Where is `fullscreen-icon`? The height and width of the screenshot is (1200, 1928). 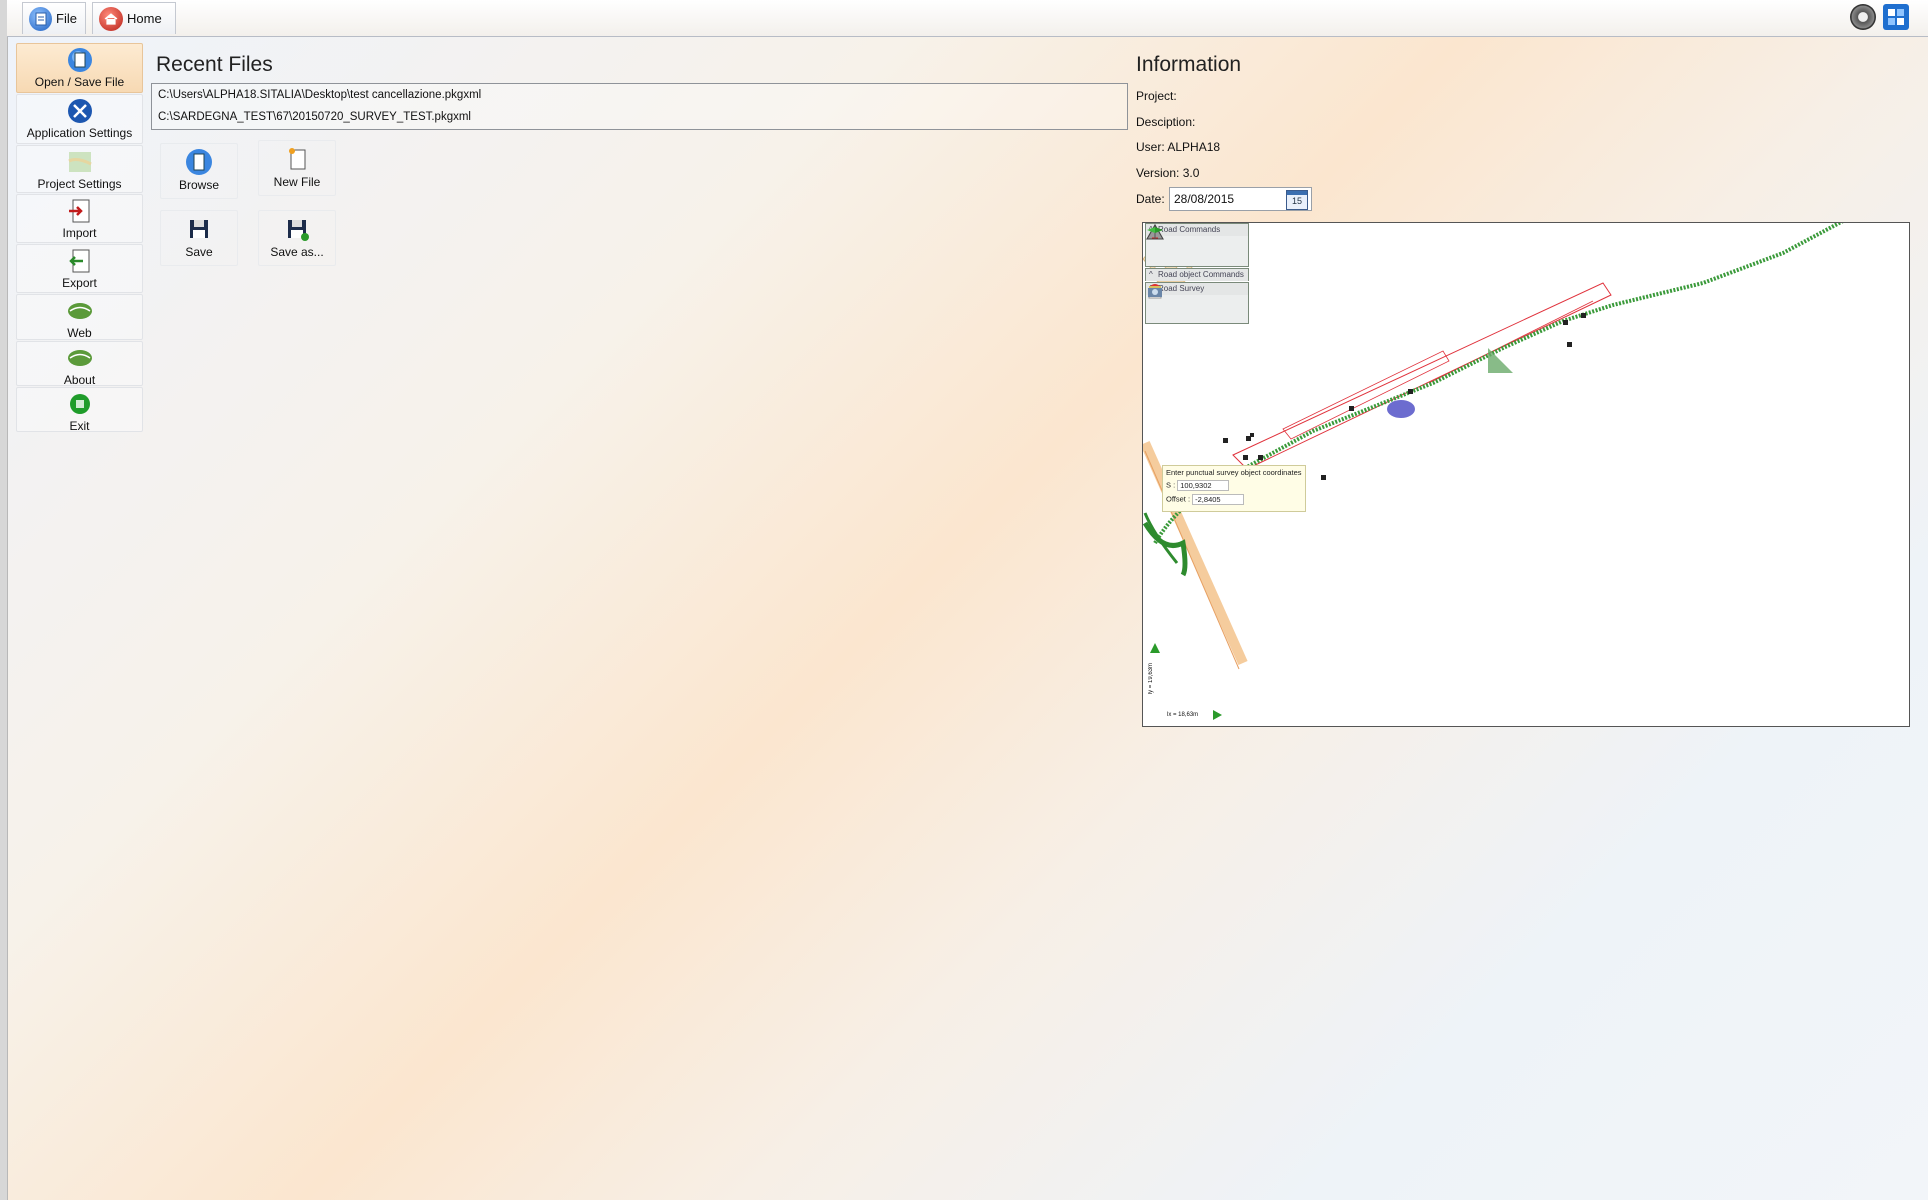
fullscreen-icon is located at coordinates (1896, 17).